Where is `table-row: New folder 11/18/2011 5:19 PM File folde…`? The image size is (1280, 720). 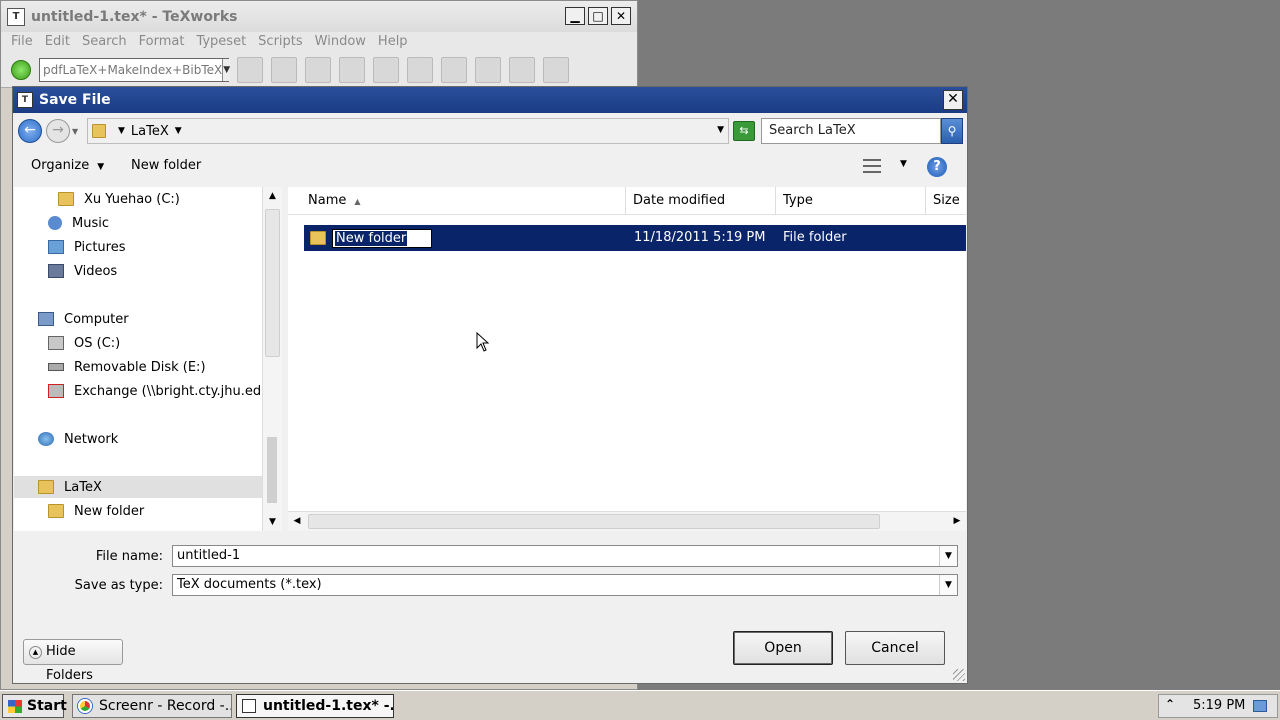
table-row: New folder 11/18/2011 5:19 PM File folde… is located at coordinates (635, 238).